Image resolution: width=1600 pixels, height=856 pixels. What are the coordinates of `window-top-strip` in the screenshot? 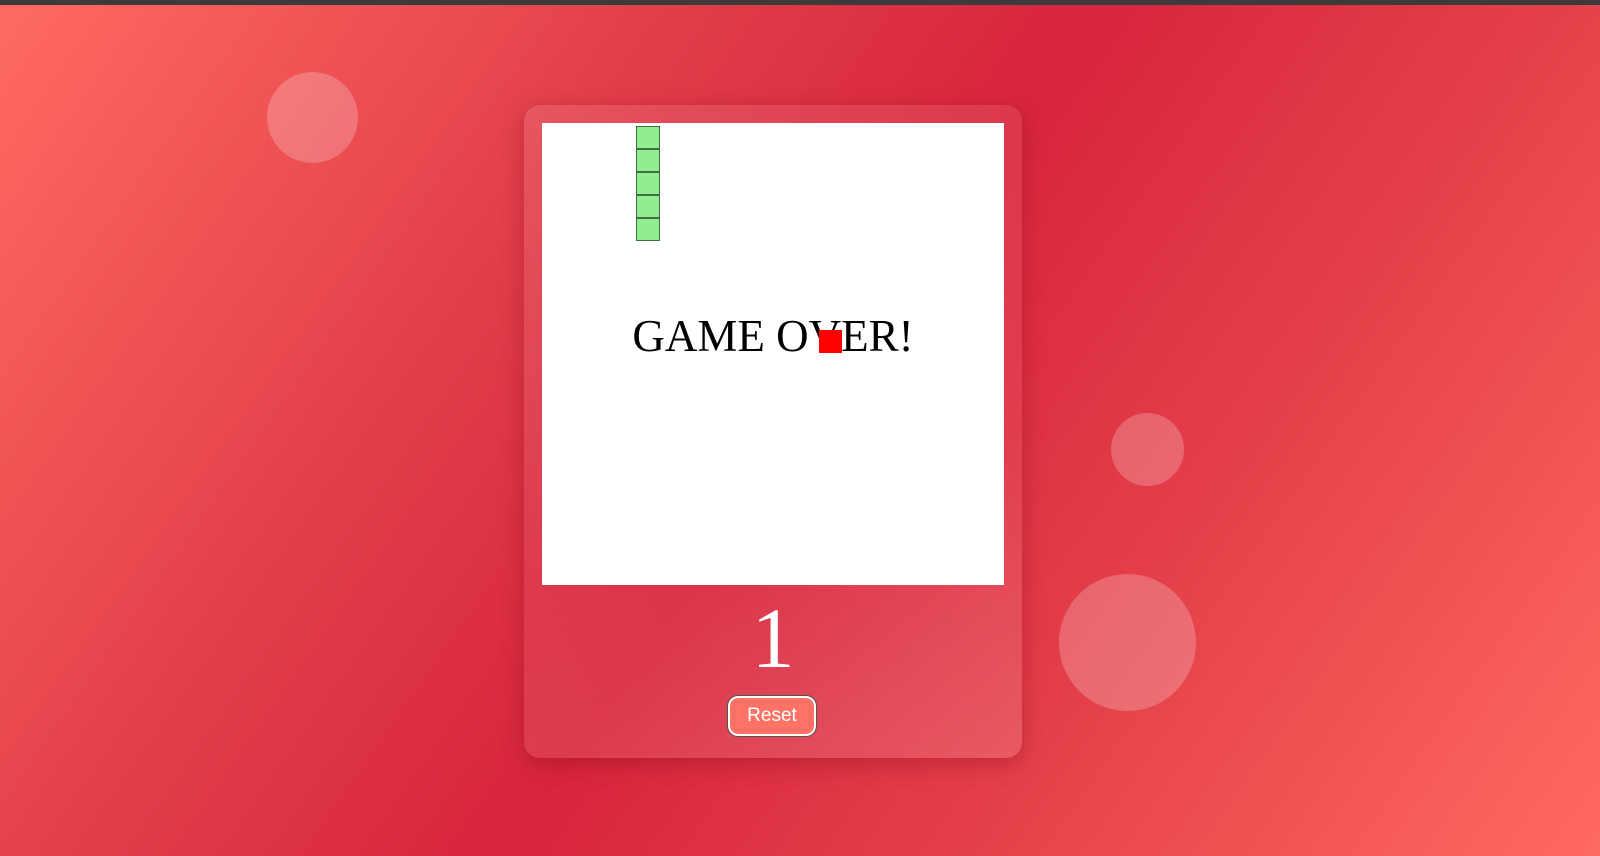 It's located at (800, 2).